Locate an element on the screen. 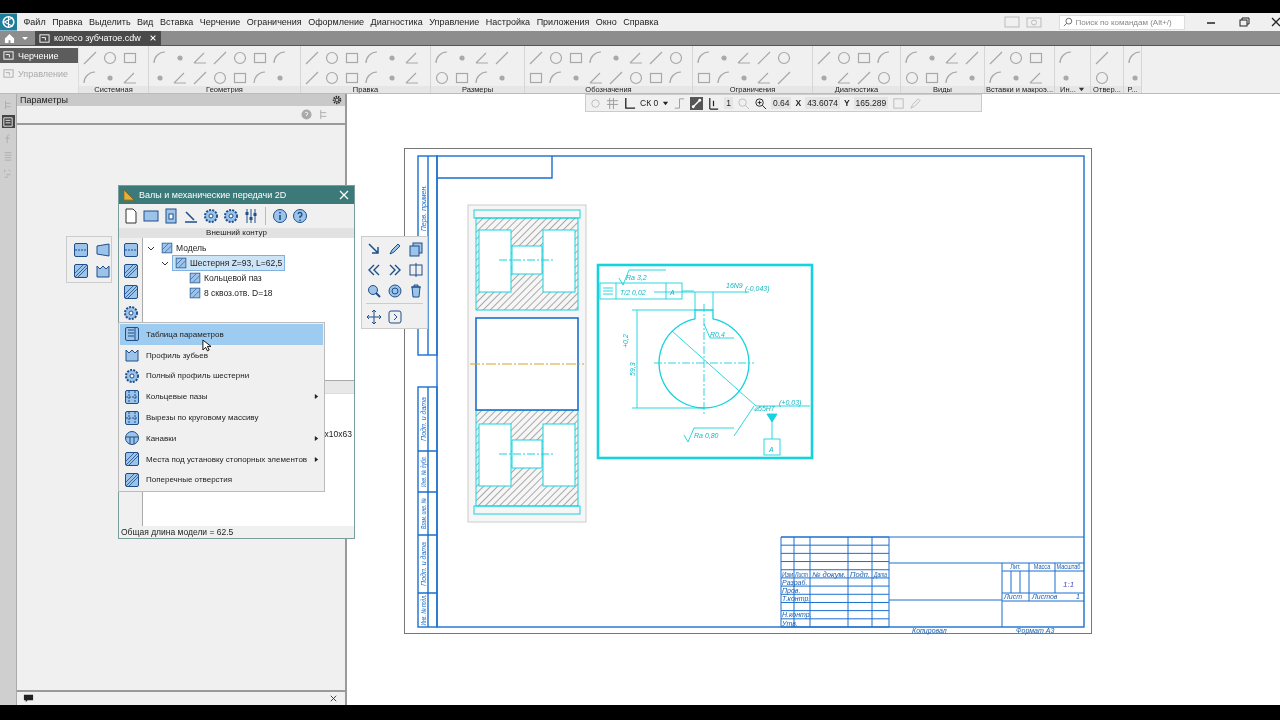  menu-item: Черчение is located at coordinates (220, 22).